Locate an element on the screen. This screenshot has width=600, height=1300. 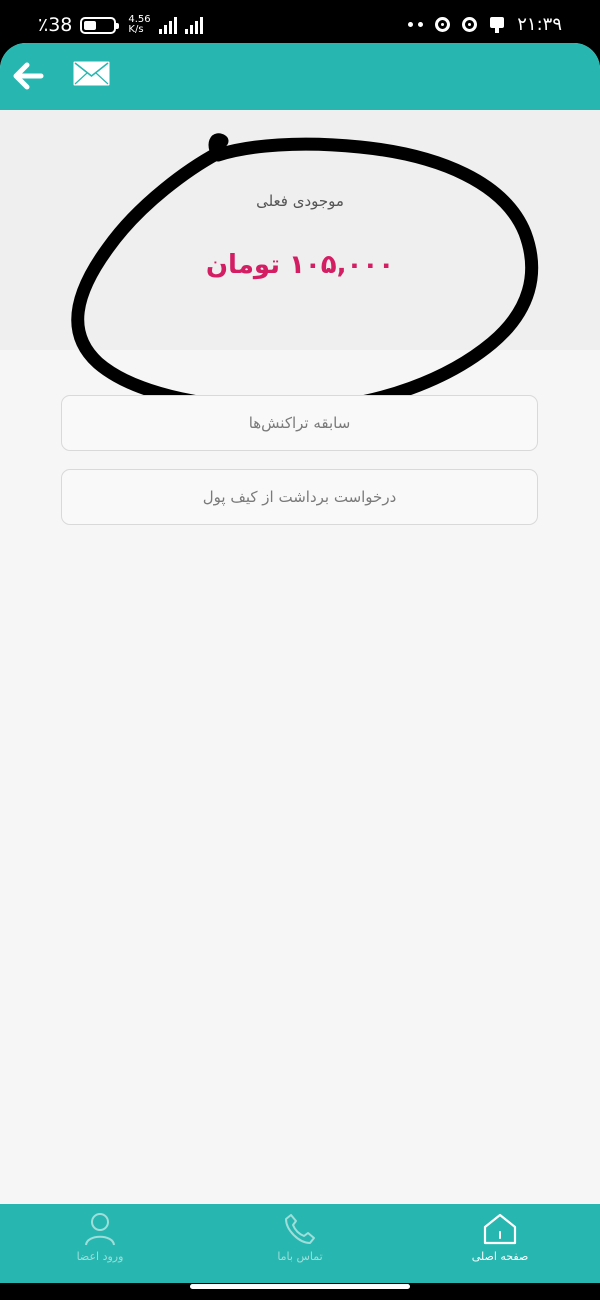
status-right: ۲۱:۳۹ is located at coordinates (485, 24).